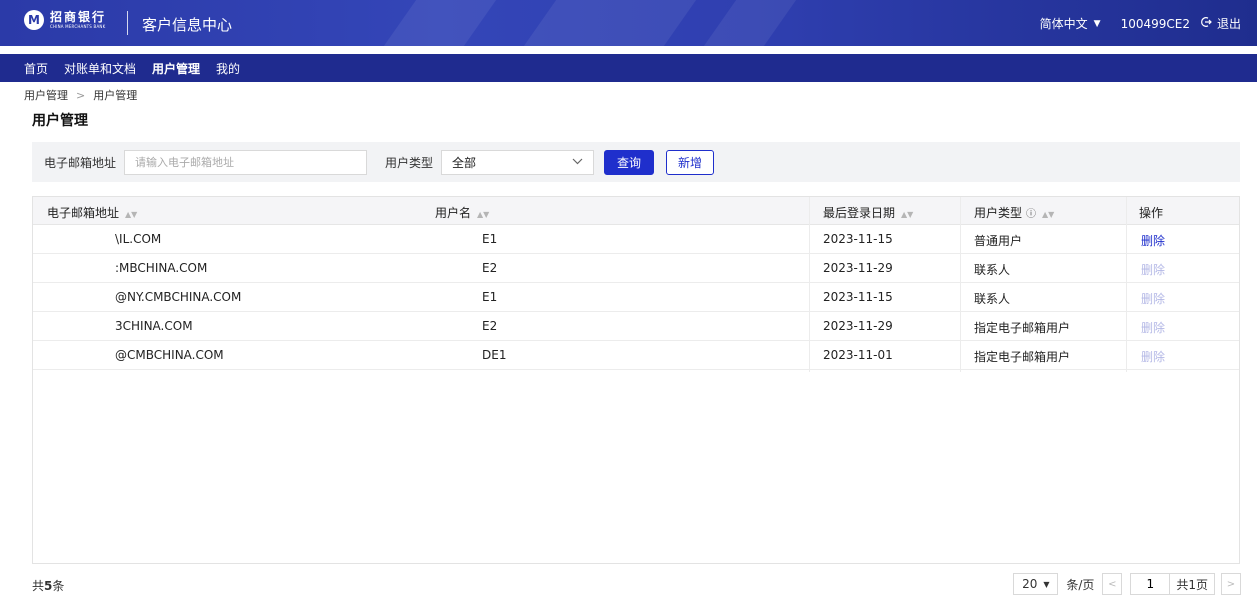  I want to click on help-circle-icon: ⓘ, so click(1031, 214).